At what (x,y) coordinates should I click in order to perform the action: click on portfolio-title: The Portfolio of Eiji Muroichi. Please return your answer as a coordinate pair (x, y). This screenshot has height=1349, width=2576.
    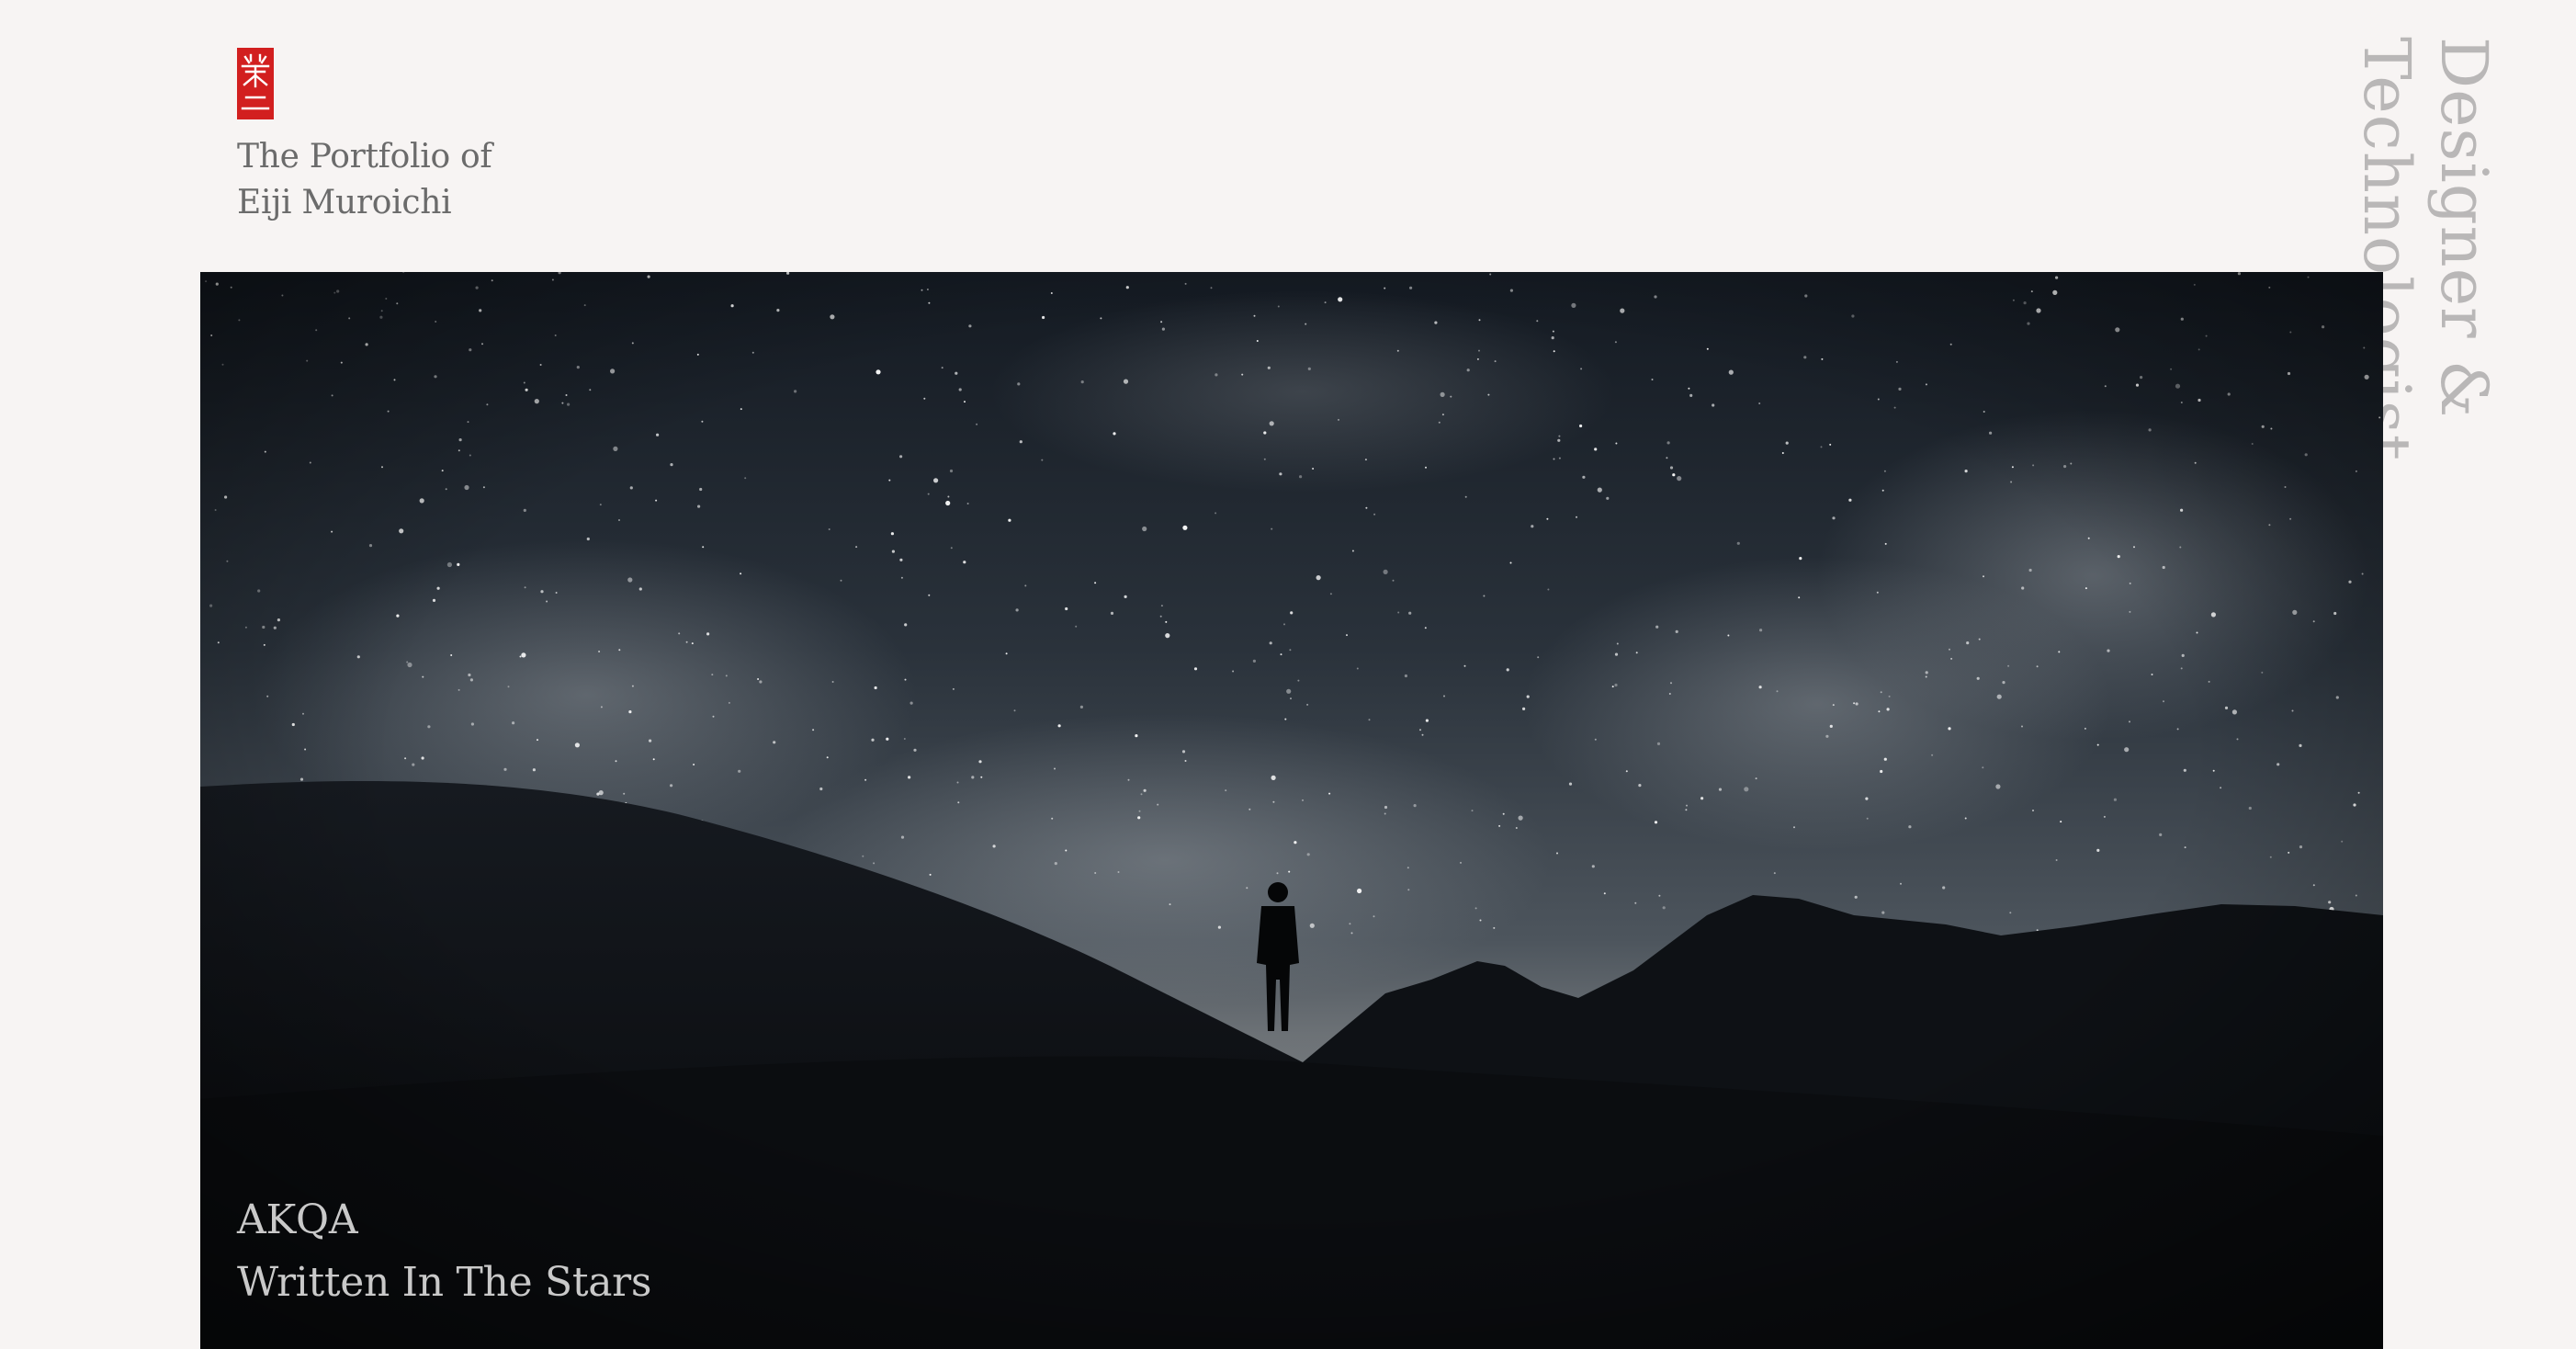
    Looking at the image, I should click on (364, 180).